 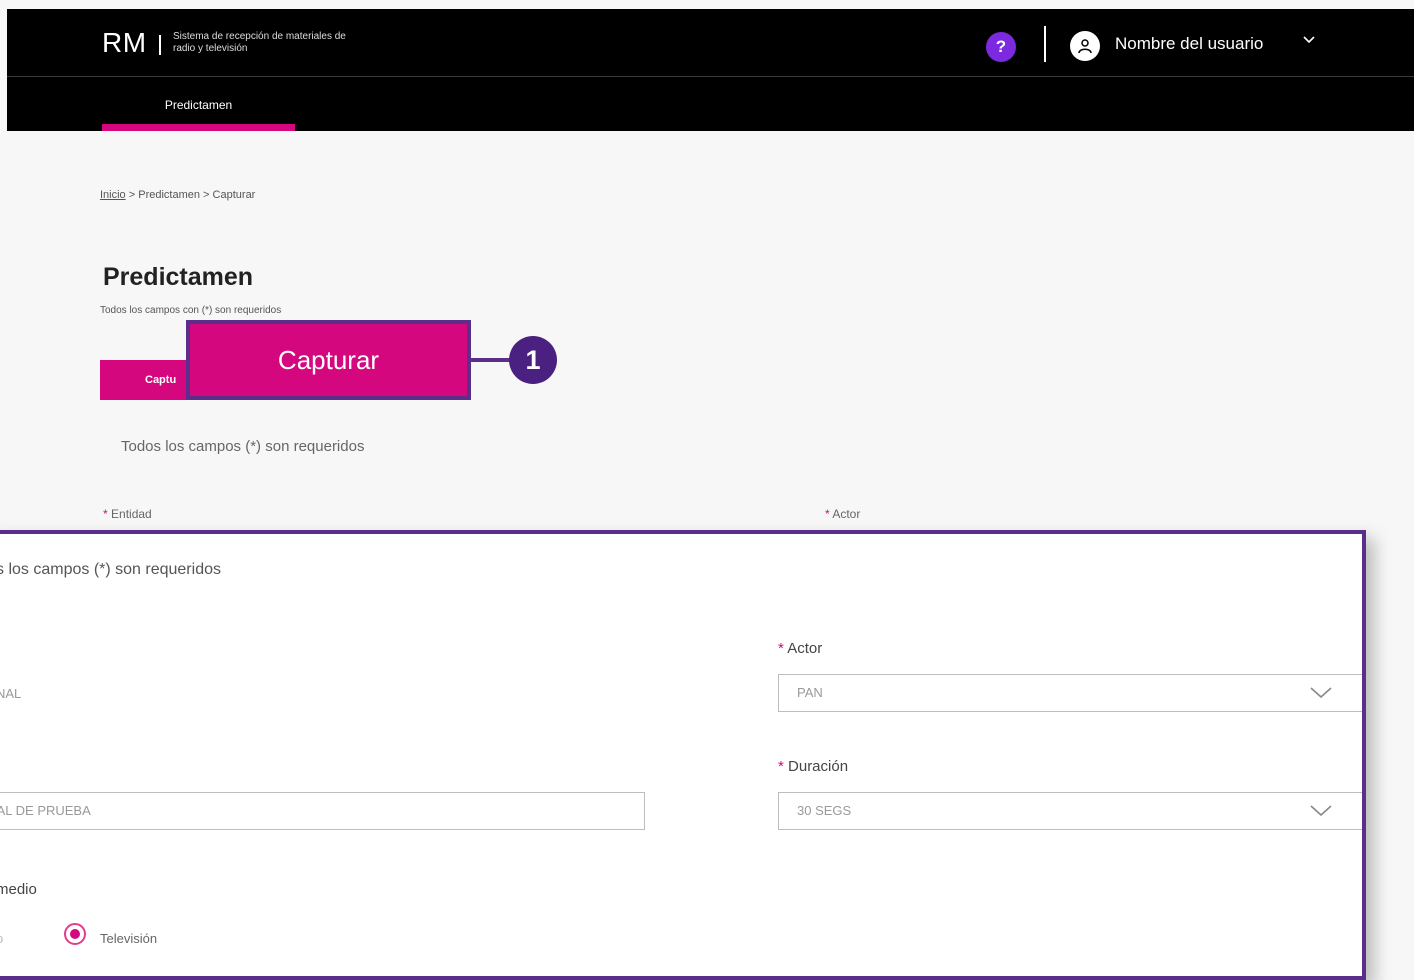 I want to click on callout-connector, so click(x=491, y=360).